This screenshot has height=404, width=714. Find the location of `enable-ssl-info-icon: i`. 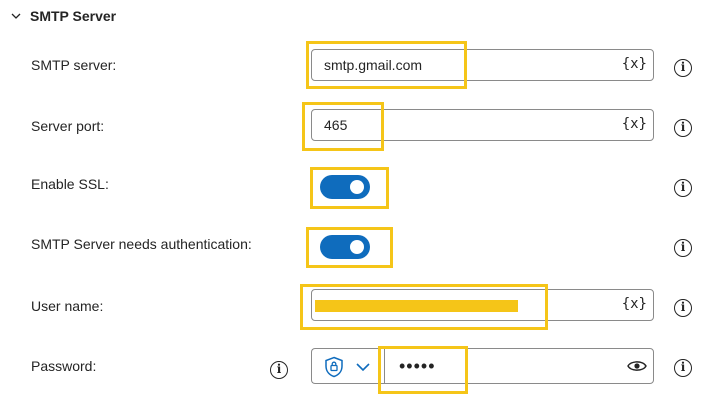

enable-ssl-info-icon: i is located at coordinates (683, 188).